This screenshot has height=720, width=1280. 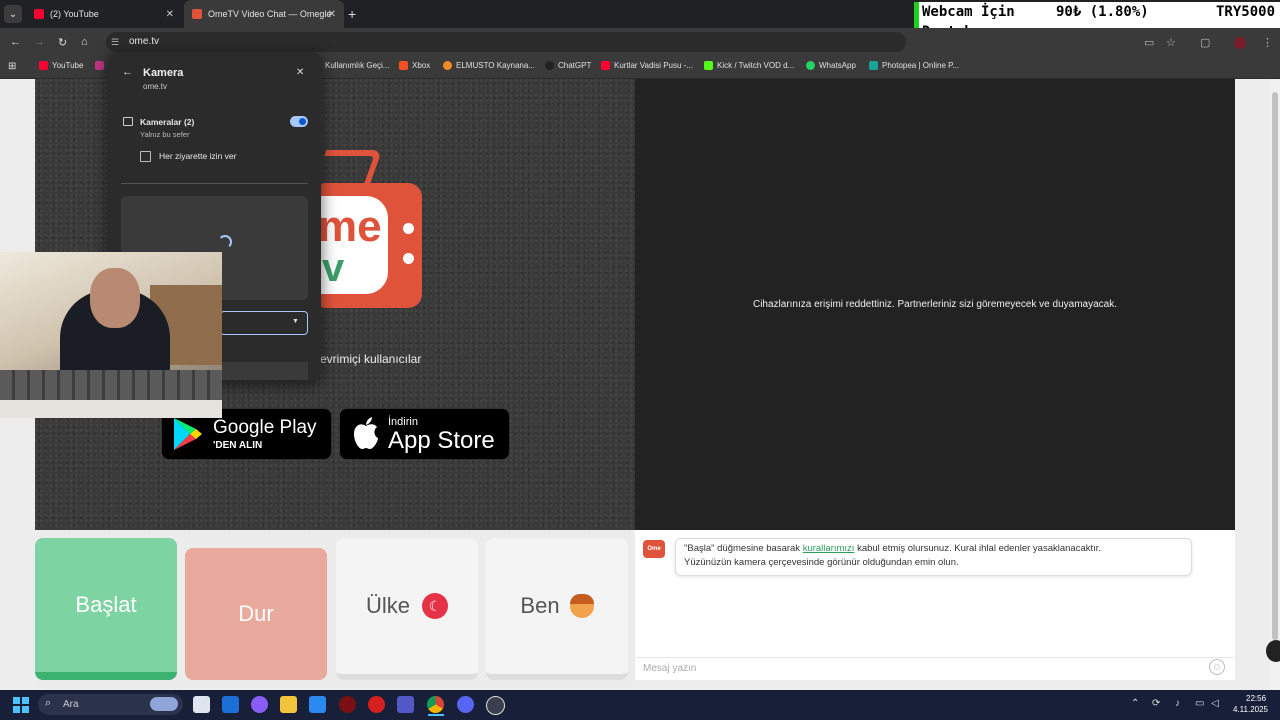 I want to click on webcam-person-head, so click(x=115, y=298).